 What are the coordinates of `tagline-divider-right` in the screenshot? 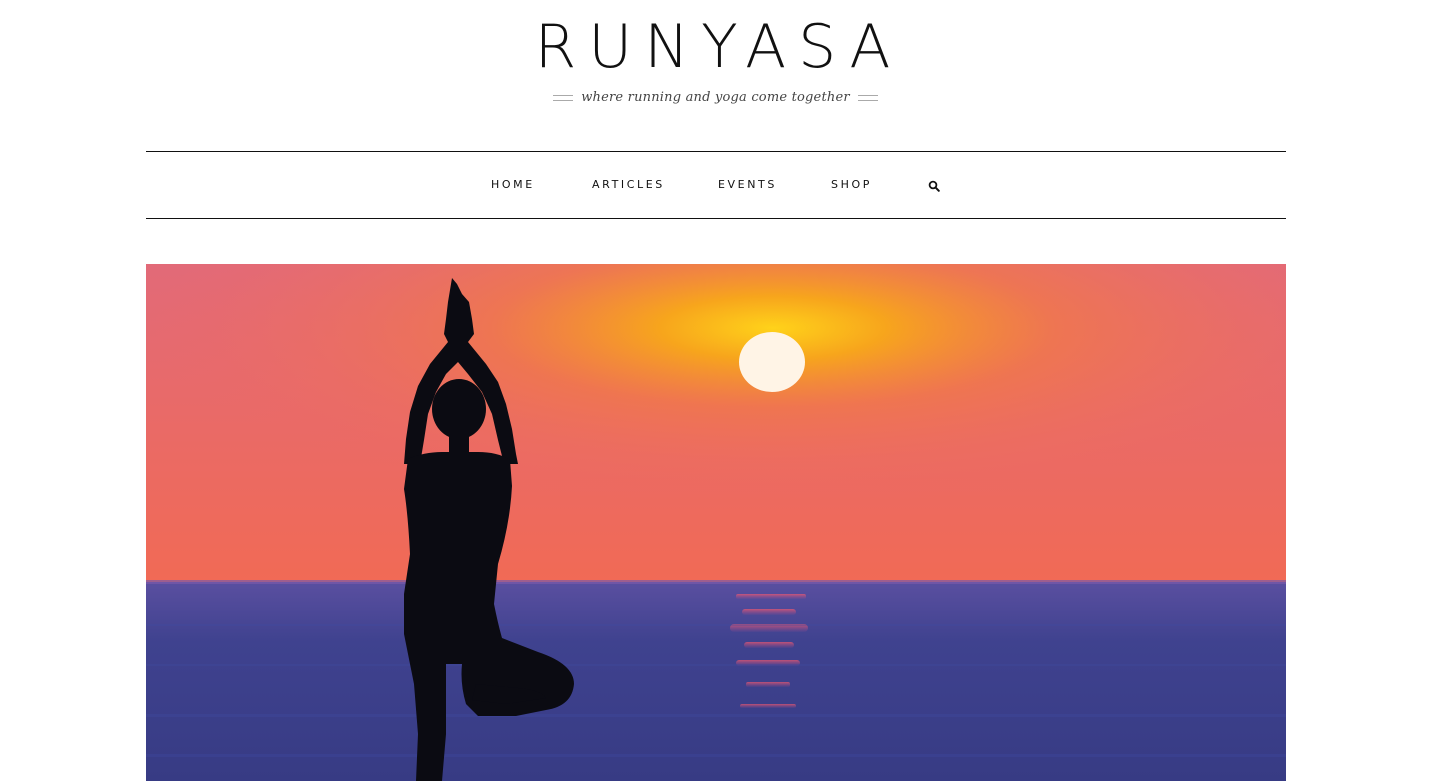 It's located at (867, 97).